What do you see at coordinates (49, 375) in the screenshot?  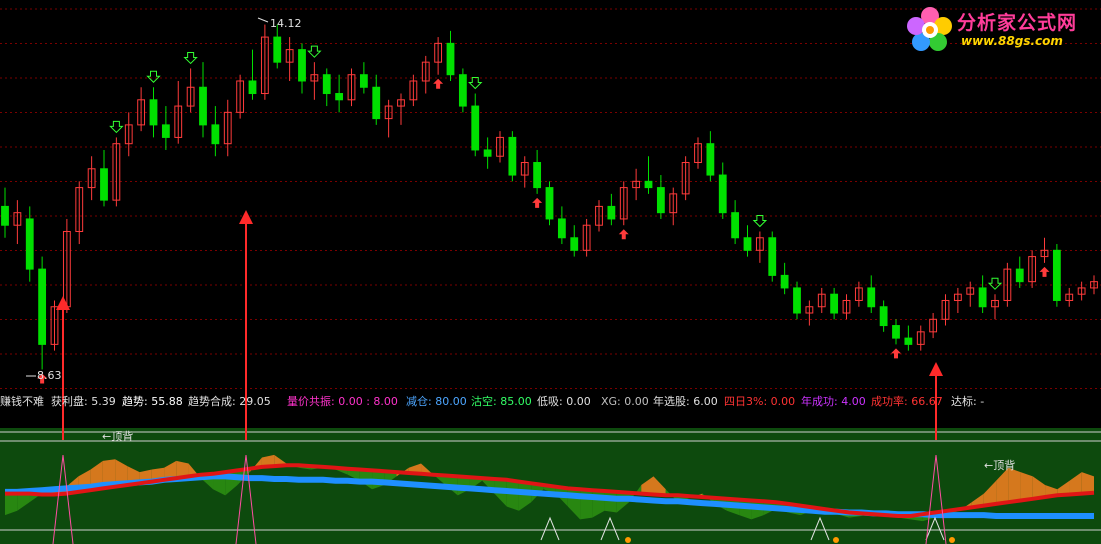 I see `low-price-label: 8.63` at bounding box center [49, 375].